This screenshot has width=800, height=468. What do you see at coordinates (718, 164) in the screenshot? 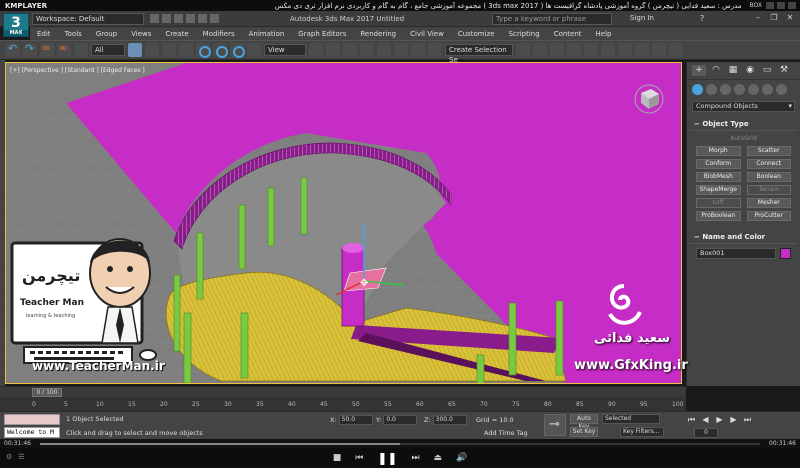
I see `conform-button: Conform` at bounding box center [718, 164].